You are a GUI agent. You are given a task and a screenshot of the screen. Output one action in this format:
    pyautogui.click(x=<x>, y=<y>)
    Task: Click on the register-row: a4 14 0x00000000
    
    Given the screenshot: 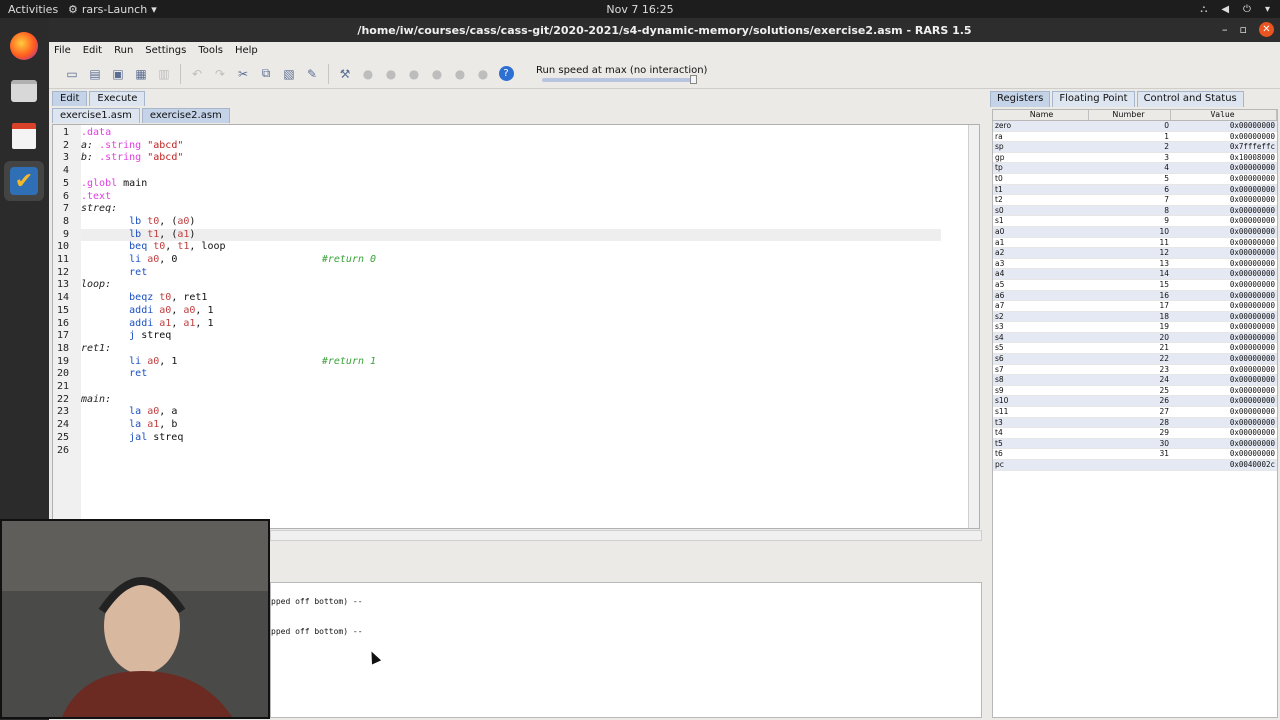 What is the action you would take?
    pyautogui.click(x=1135, y=274)
    